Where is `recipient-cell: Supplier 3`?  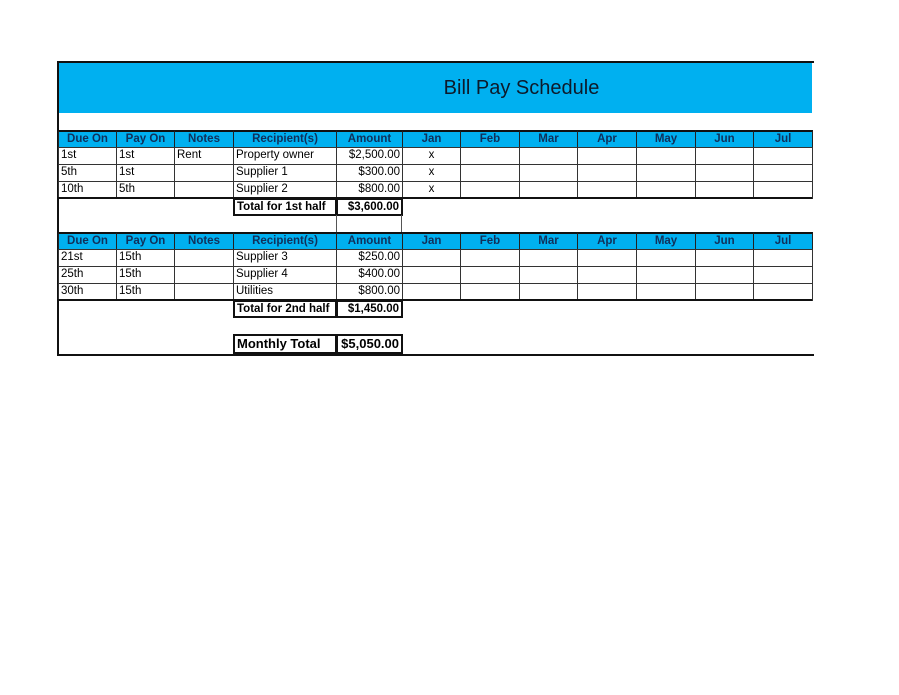 recipient-cell: Supplier 3 is located at coordinates (285, 258).